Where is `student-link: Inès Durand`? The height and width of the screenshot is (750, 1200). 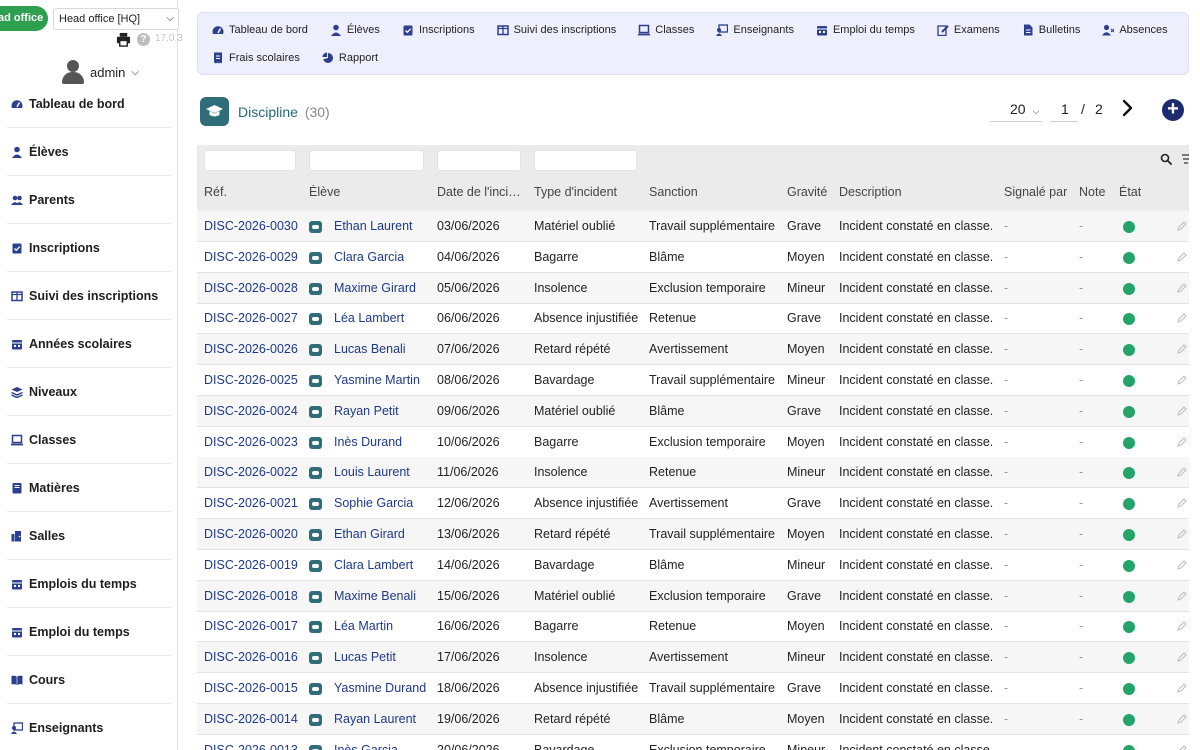 student-link: Inès Durand is located at coordinates (368, 442).